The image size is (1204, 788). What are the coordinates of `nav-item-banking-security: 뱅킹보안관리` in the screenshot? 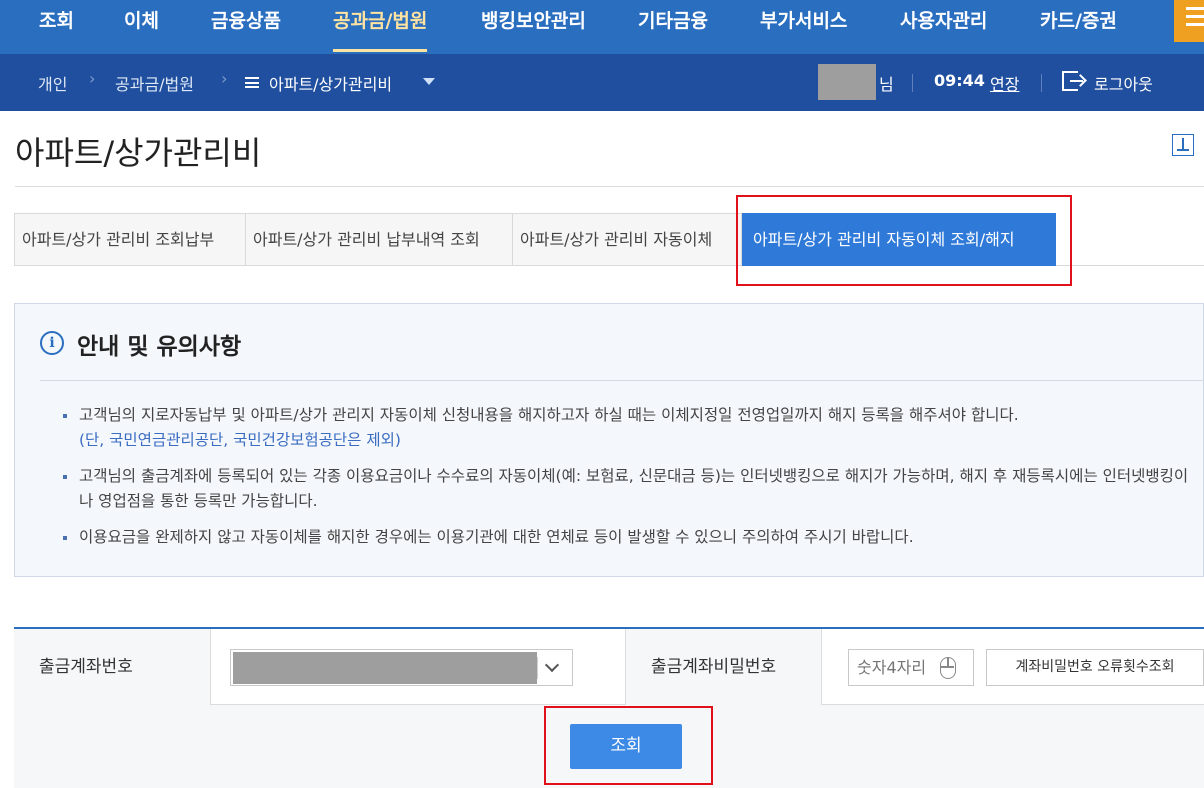 It's located at (533, 27).